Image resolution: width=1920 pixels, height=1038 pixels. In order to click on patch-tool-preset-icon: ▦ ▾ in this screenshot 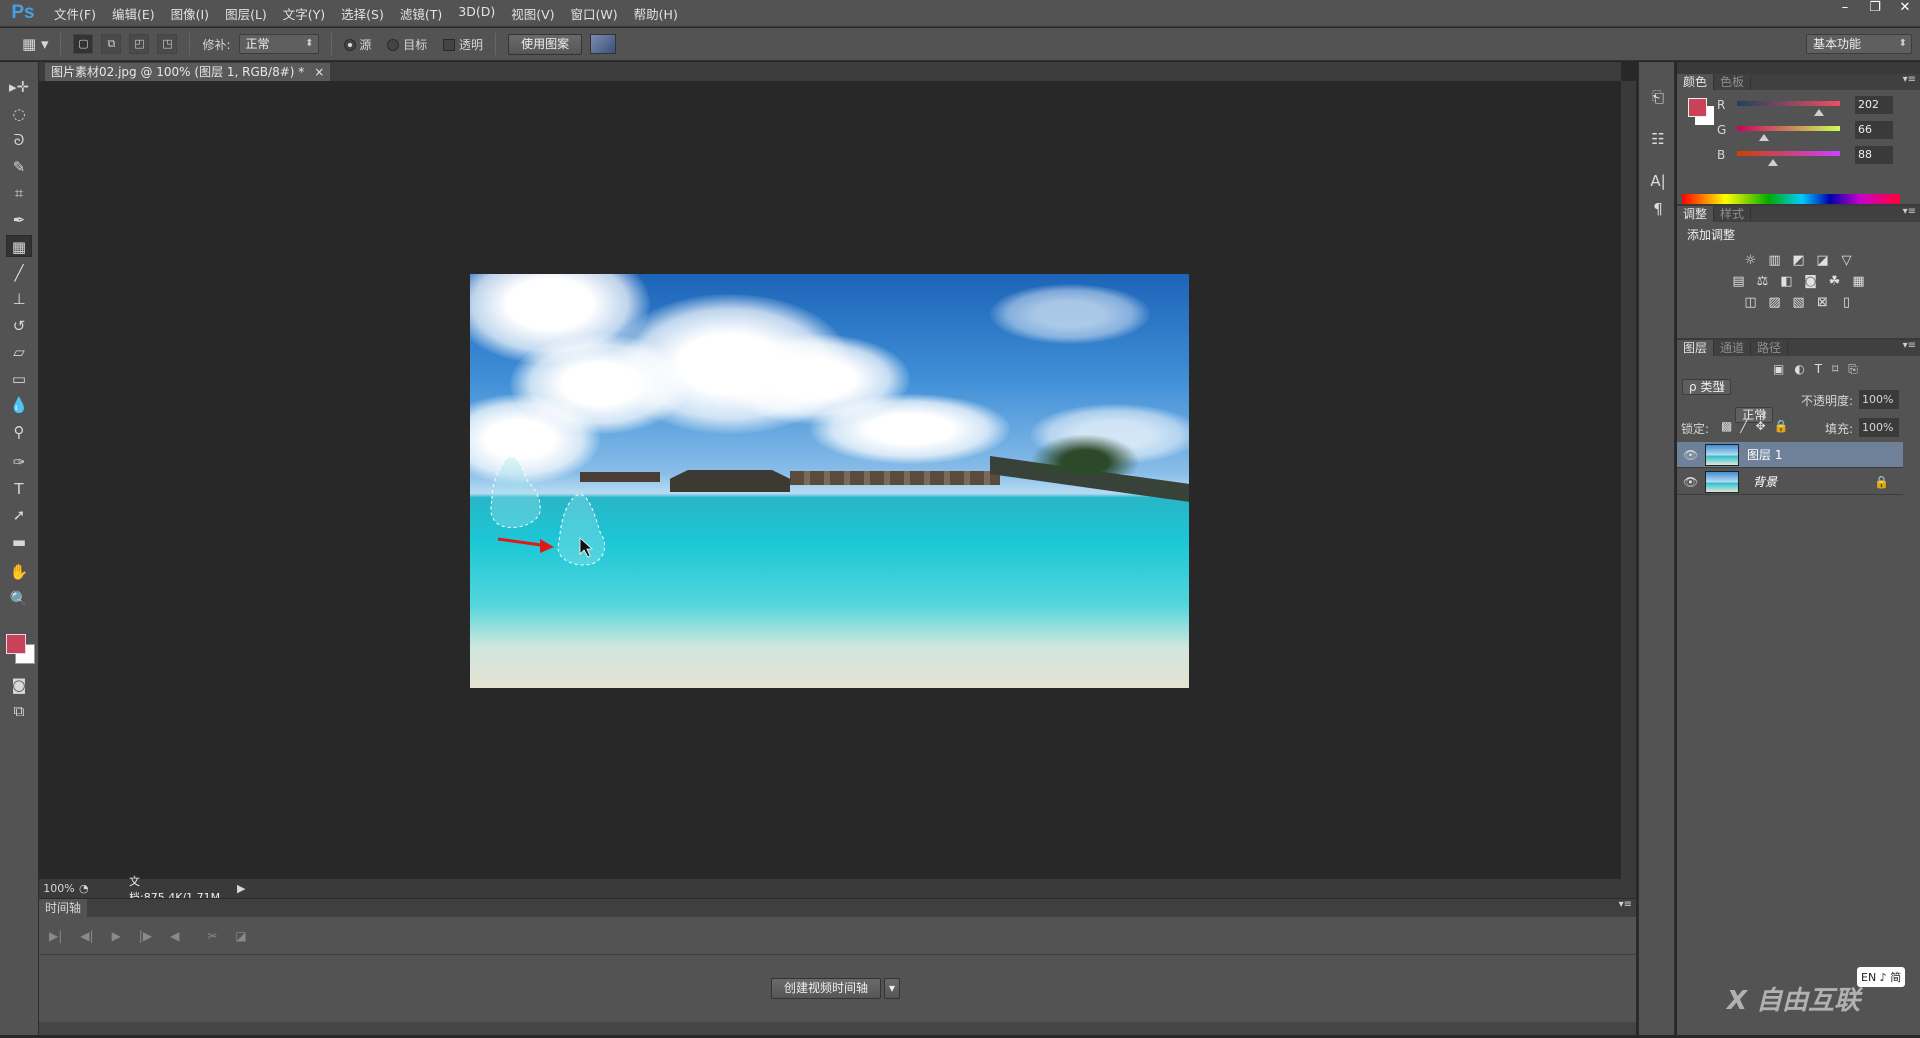, I will do `click(35, 44)`.